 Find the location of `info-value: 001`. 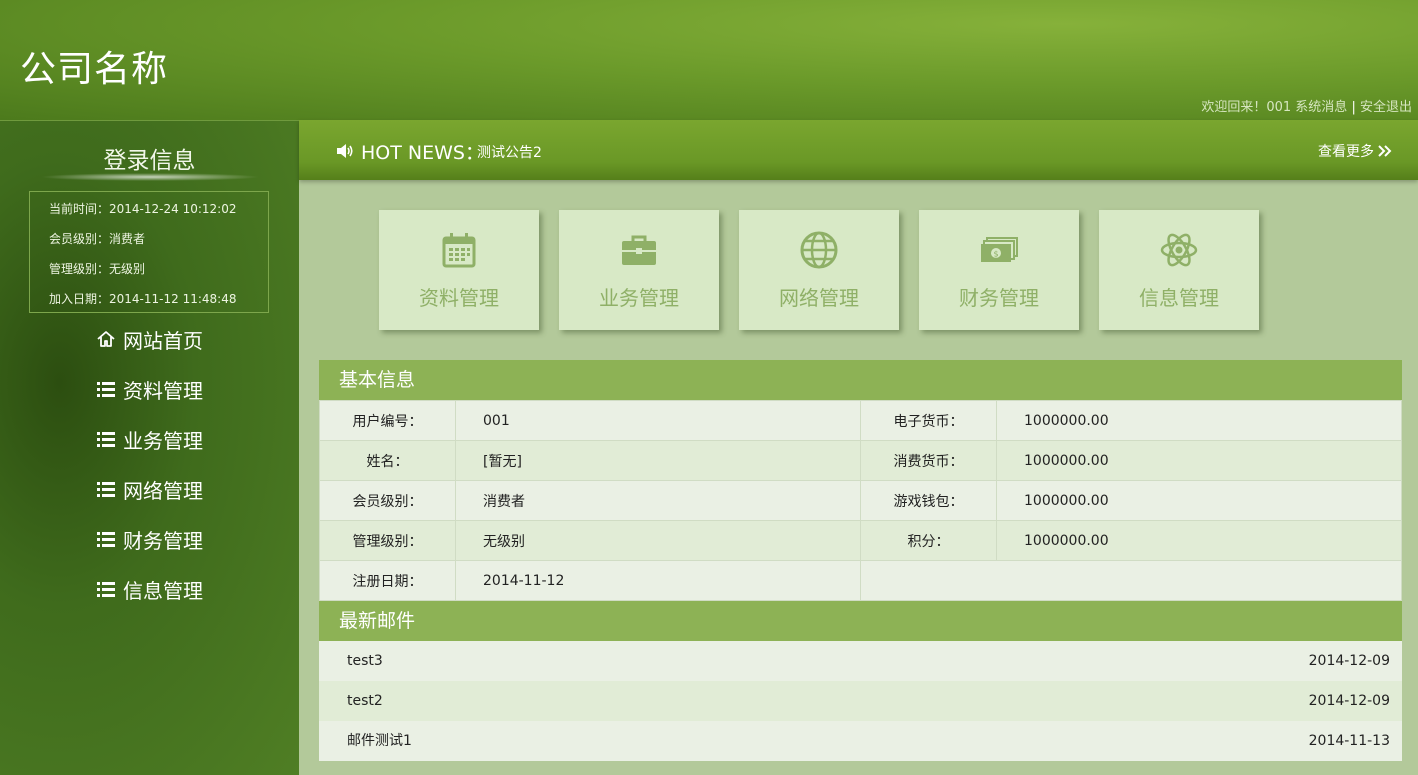

info-value: 001 is located at coordinates (658, 420).